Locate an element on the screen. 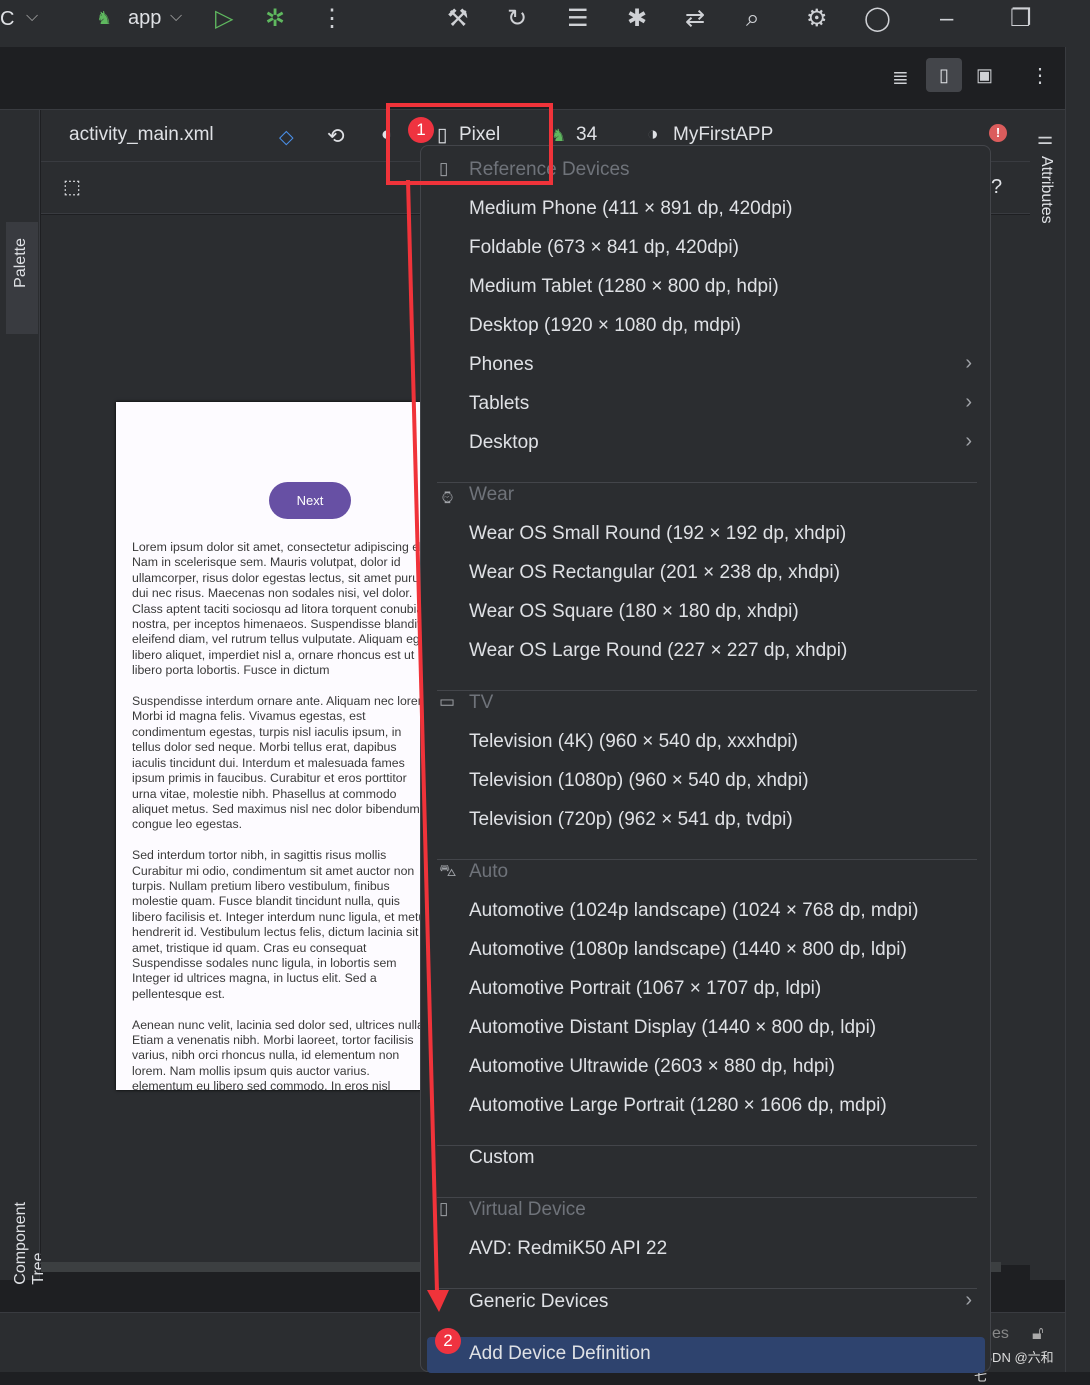  annotation-arrow is located at coordinates (427, 745).